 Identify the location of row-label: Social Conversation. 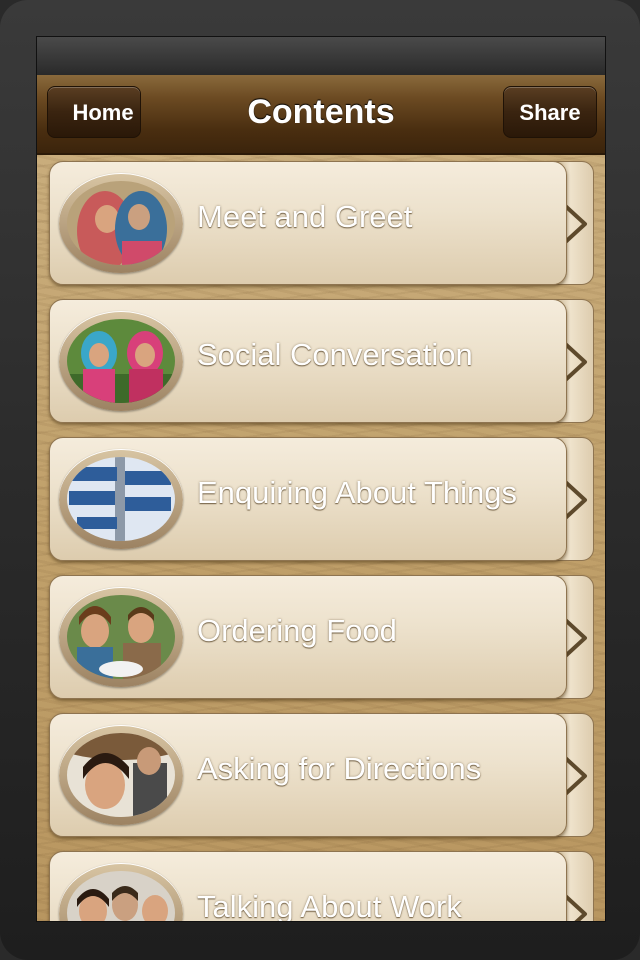
(335, 354).